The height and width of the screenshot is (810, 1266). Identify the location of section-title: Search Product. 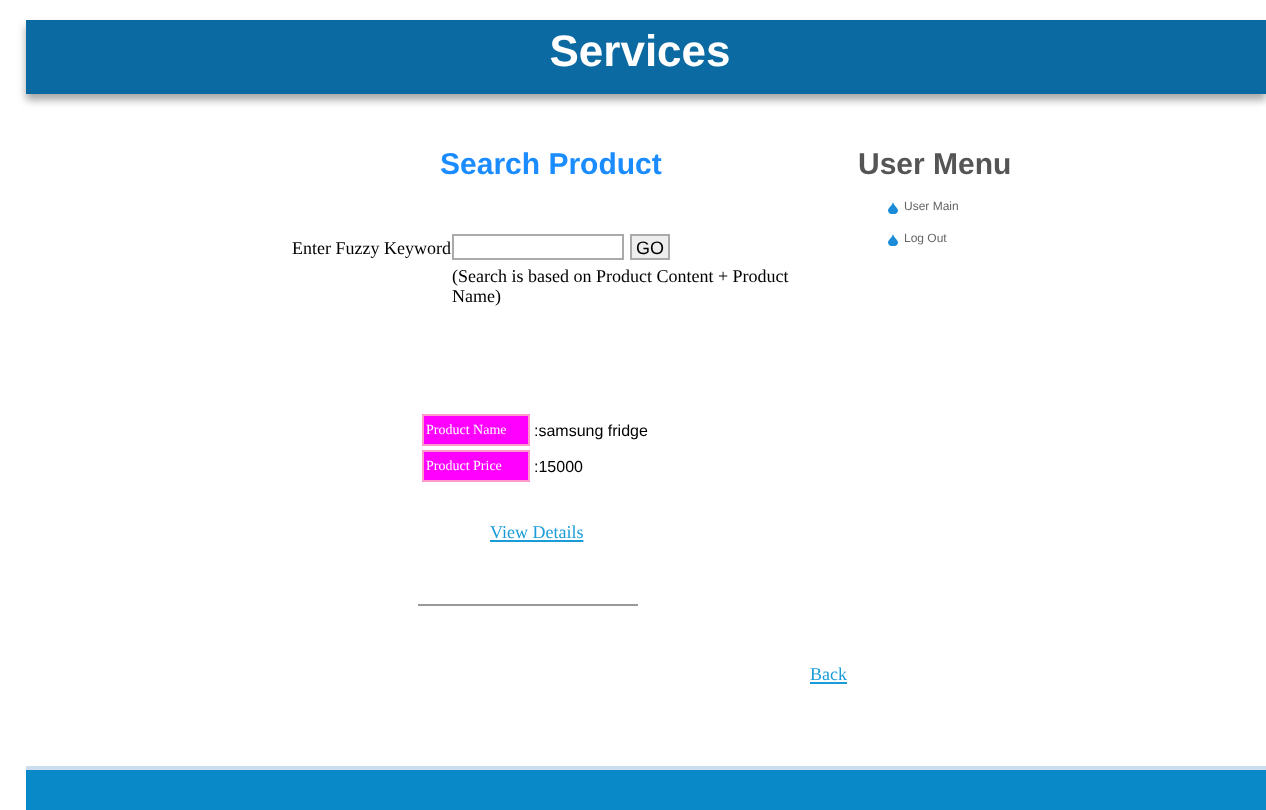
(552, 165).